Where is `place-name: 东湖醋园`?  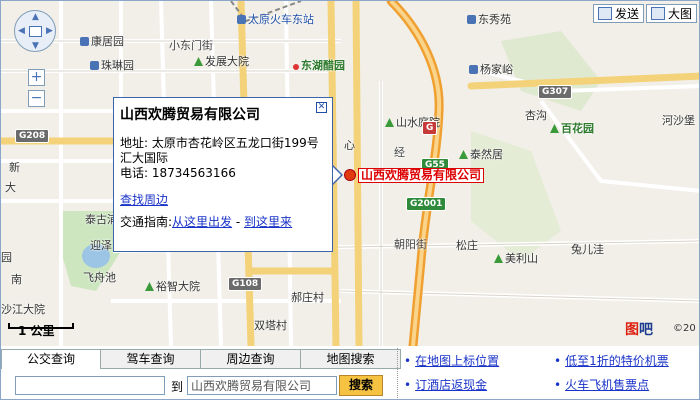 place-name: 东湖醋园 is located at coordinates (323, 65).